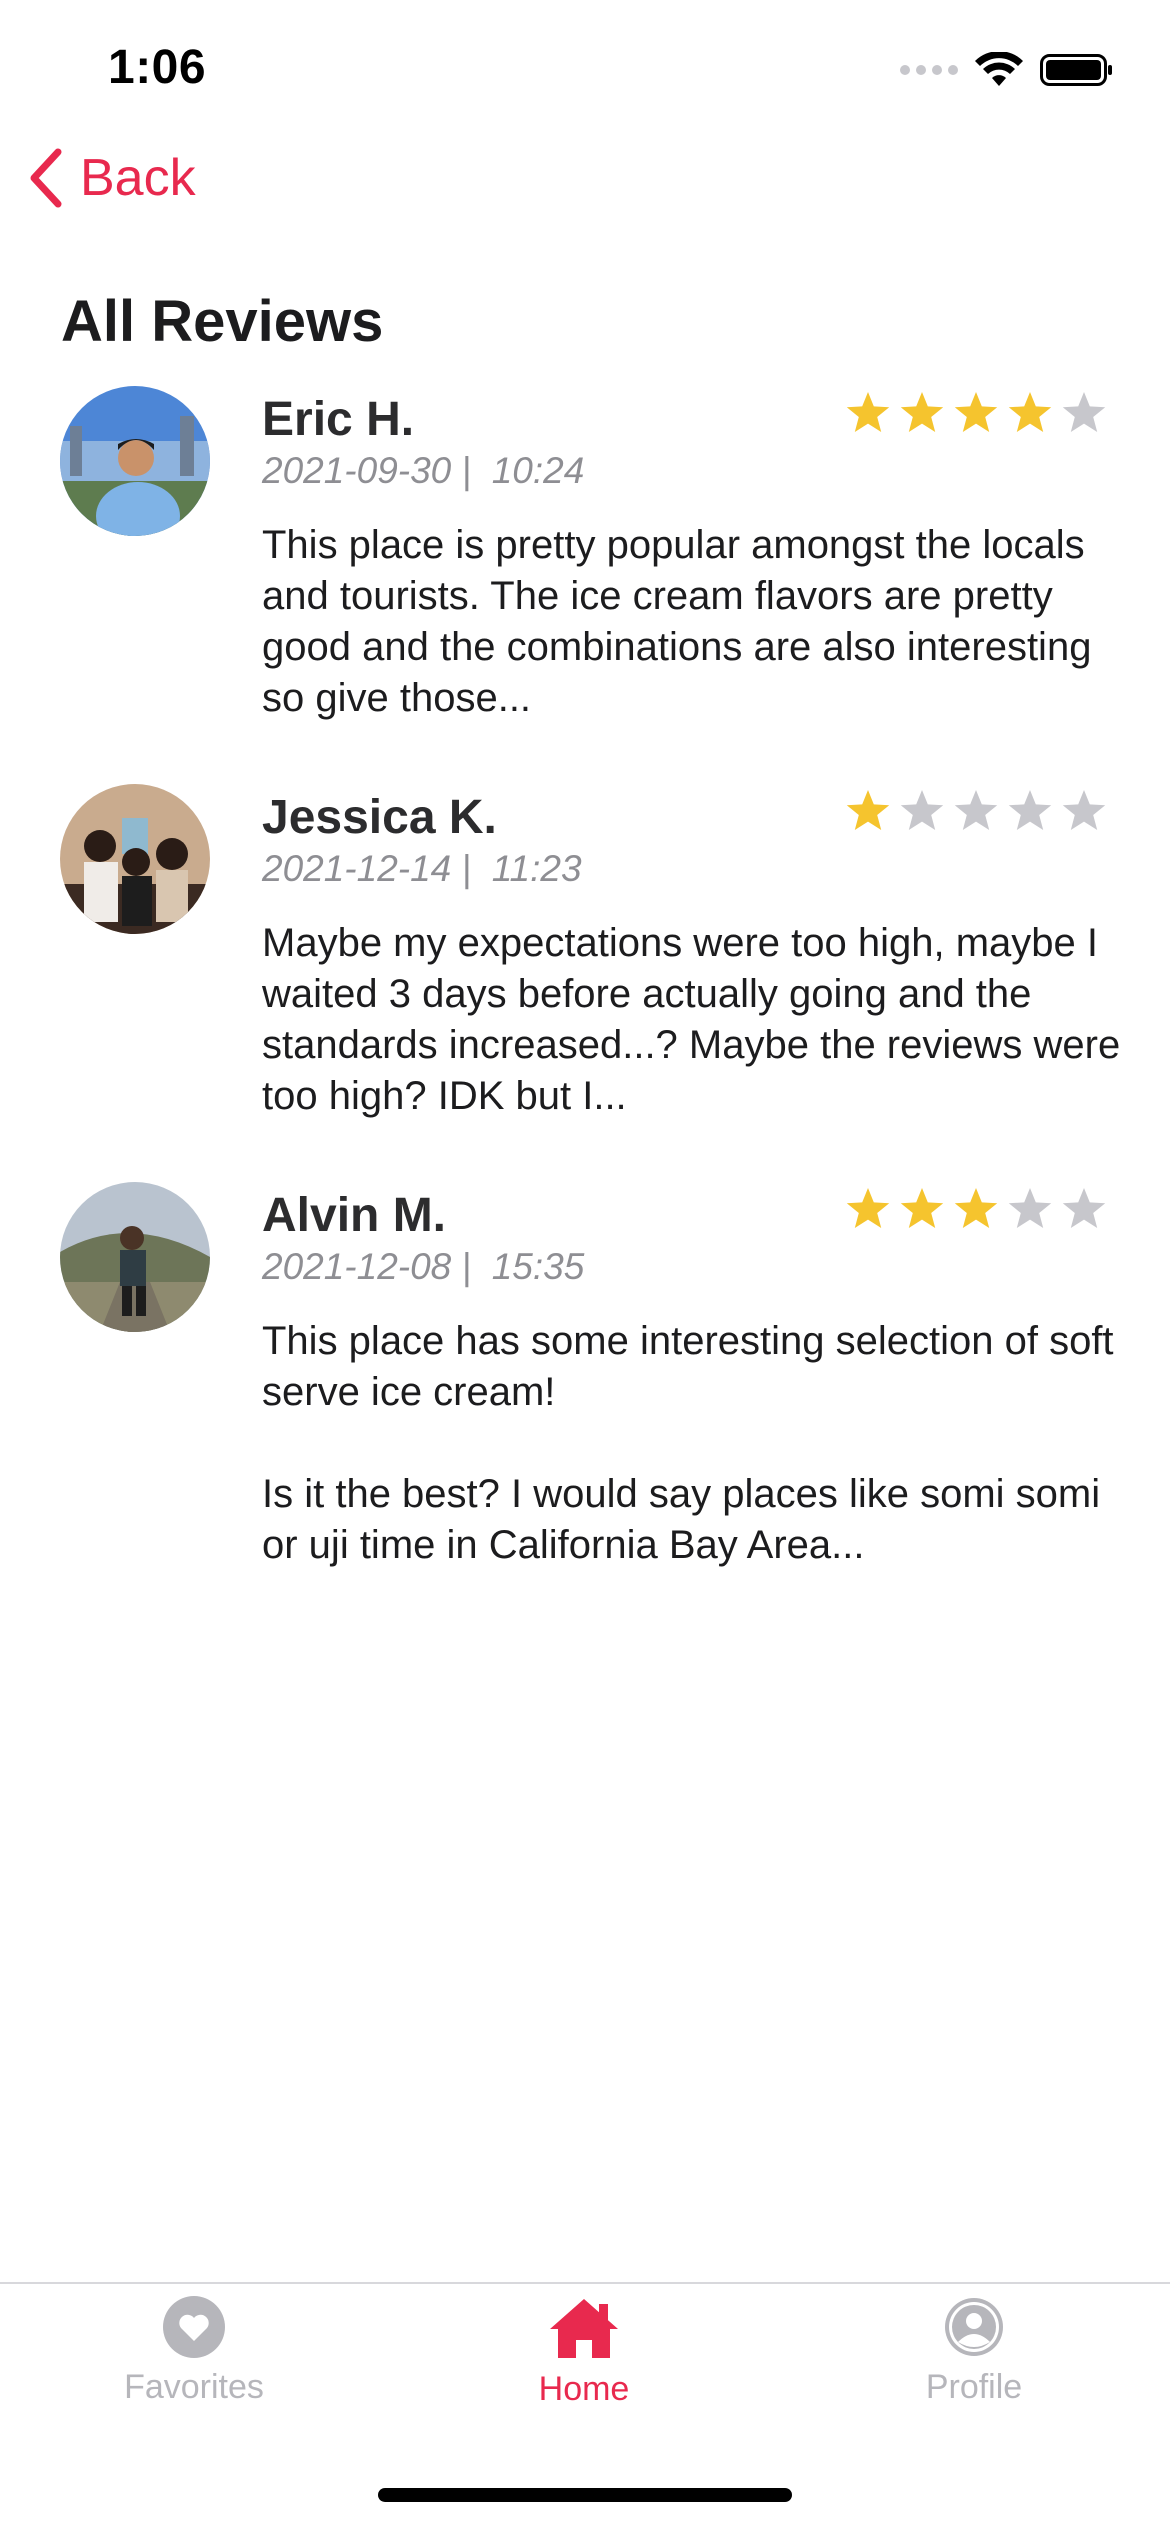 This screenshot has height=2534, width=1170. I want to click on review-date: 2021-12-08 | 15:35, so click(423, 1266).